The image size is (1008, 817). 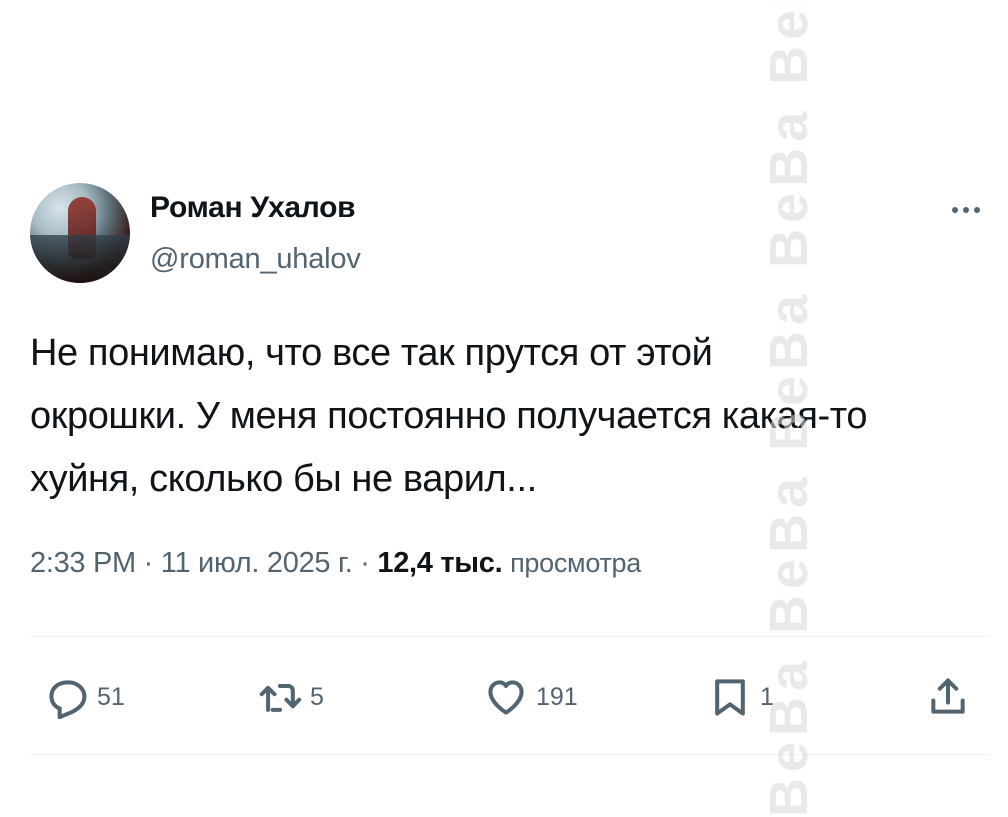 I want to click on author-handle: @roman_uhalov, so click(x=255, y=259).